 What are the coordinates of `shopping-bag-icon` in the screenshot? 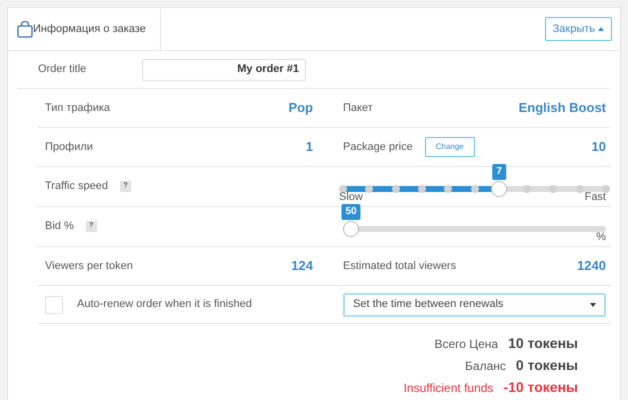 It's located at (25, 29).